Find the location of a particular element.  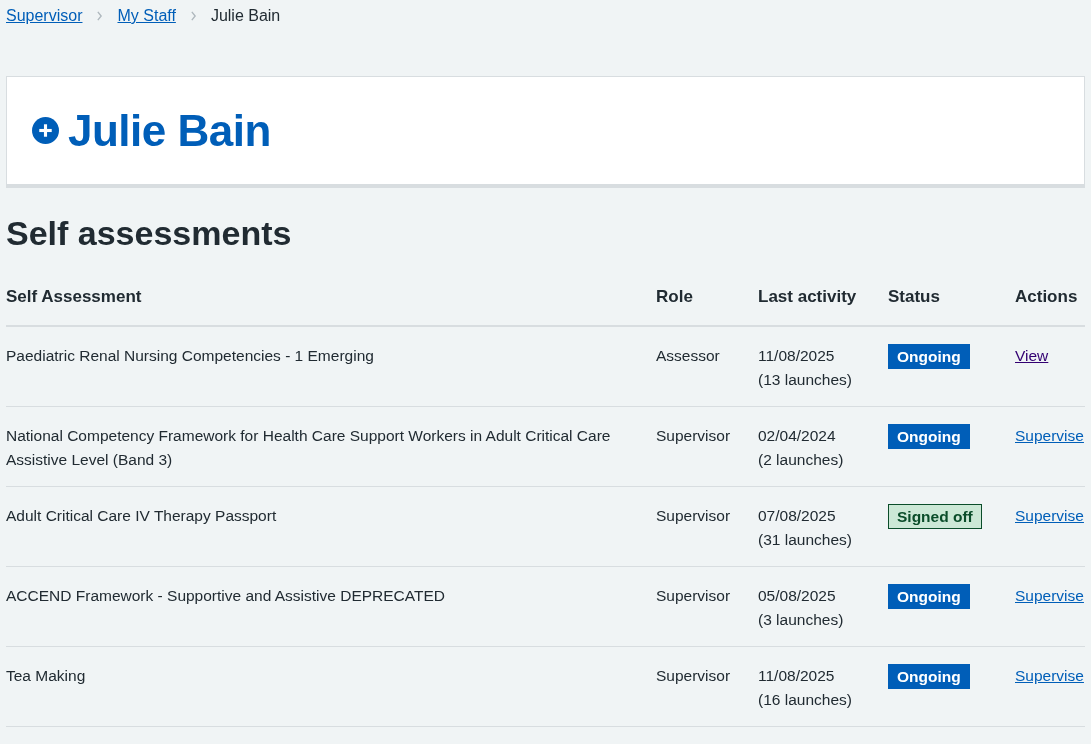

launch-count: (3 launches) is located at coordinates (801, 620).